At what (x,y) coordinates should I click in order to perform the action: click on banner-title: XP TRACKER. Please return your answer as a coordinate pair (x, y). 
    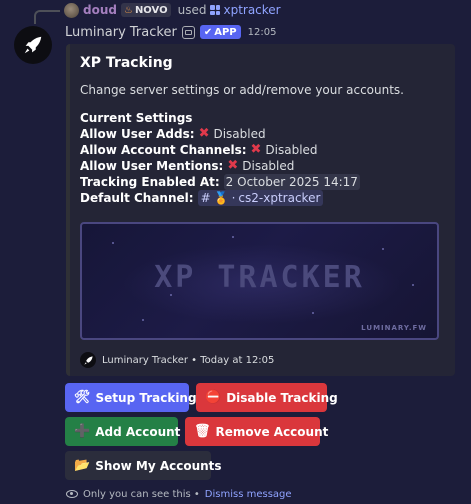
    Looking at the image, I should click on (259, 277).